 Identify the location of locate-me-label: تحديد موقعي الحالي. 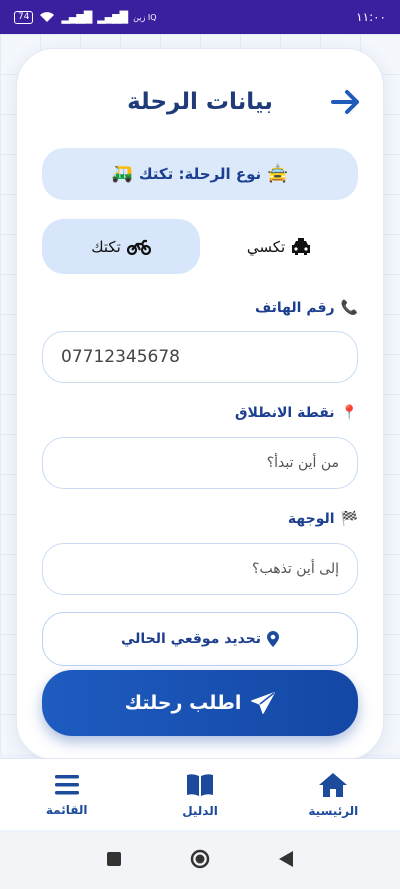
(191, 639).